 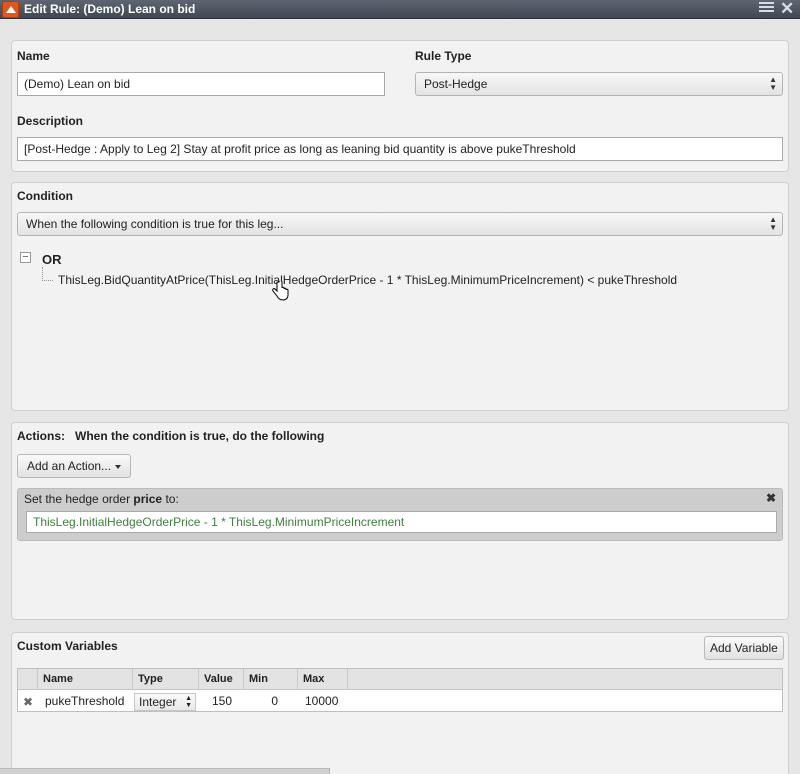 I want to click on variable-name-cell: pukeThreshold, so click(x=84, y=701).